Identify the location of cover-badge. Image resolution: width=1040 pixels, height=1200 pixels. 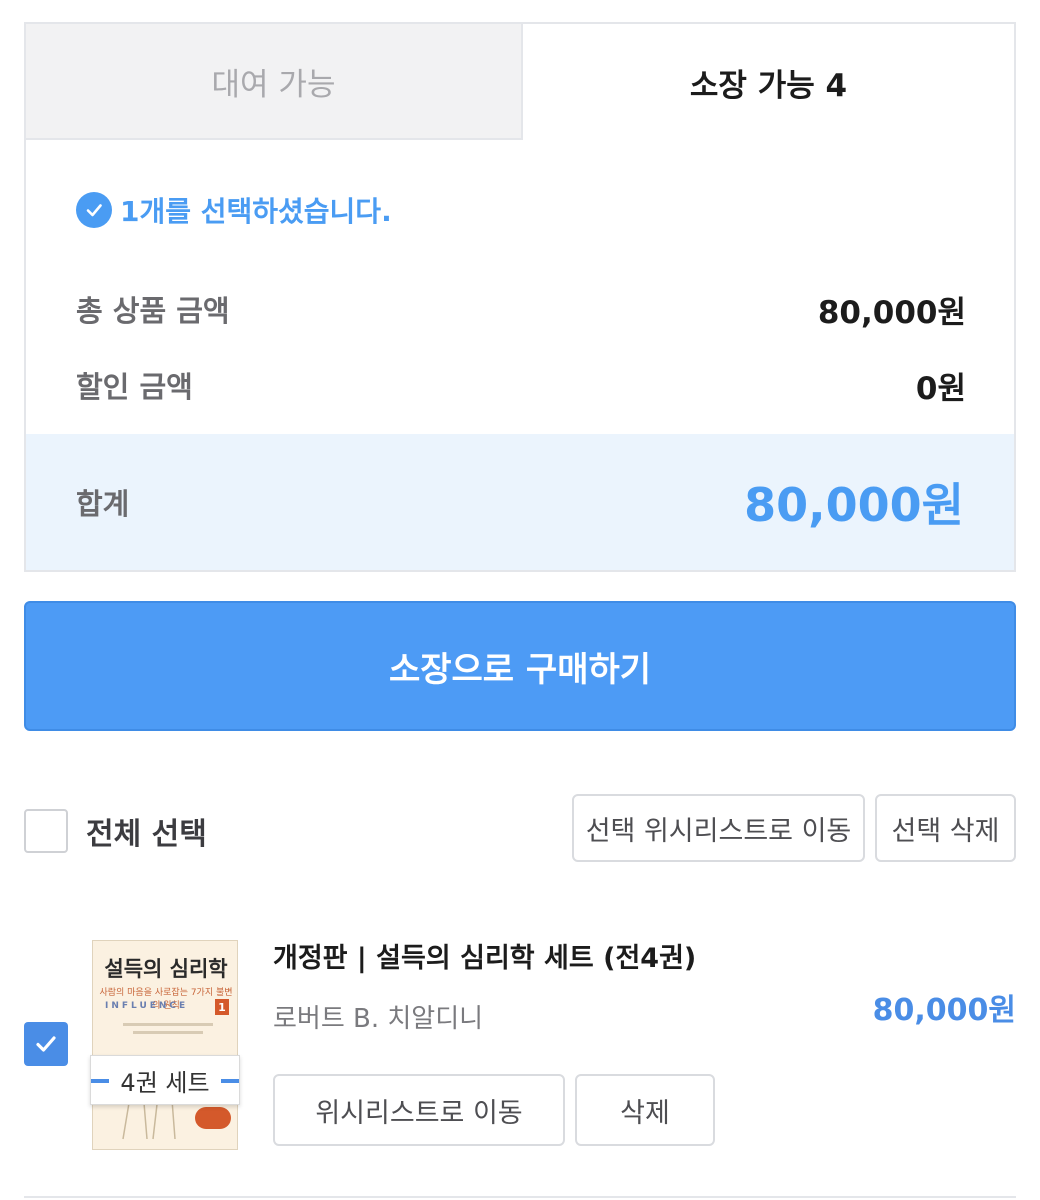
(213, 1118).